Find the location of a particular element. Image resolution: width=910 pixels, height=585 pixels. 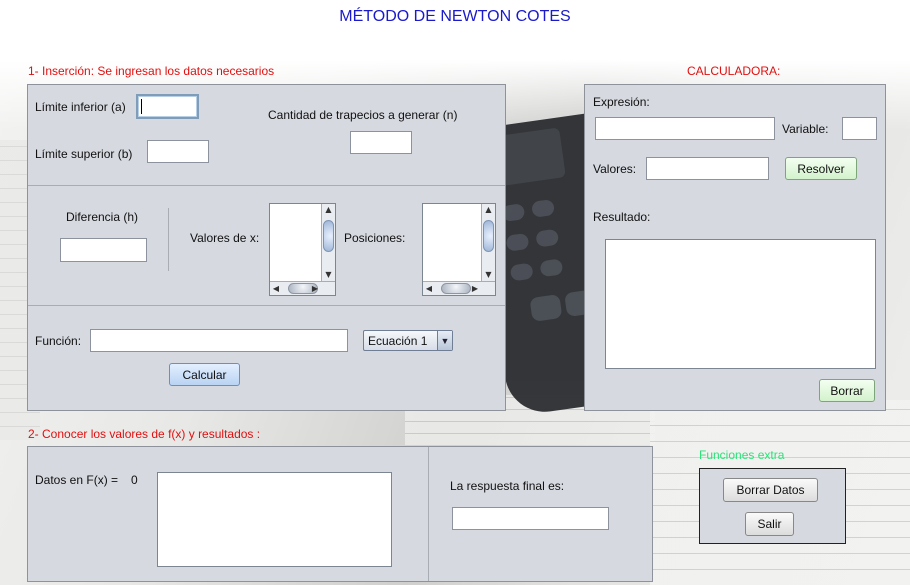

resolver-button: Resolver is located at coordinates (821, 168).